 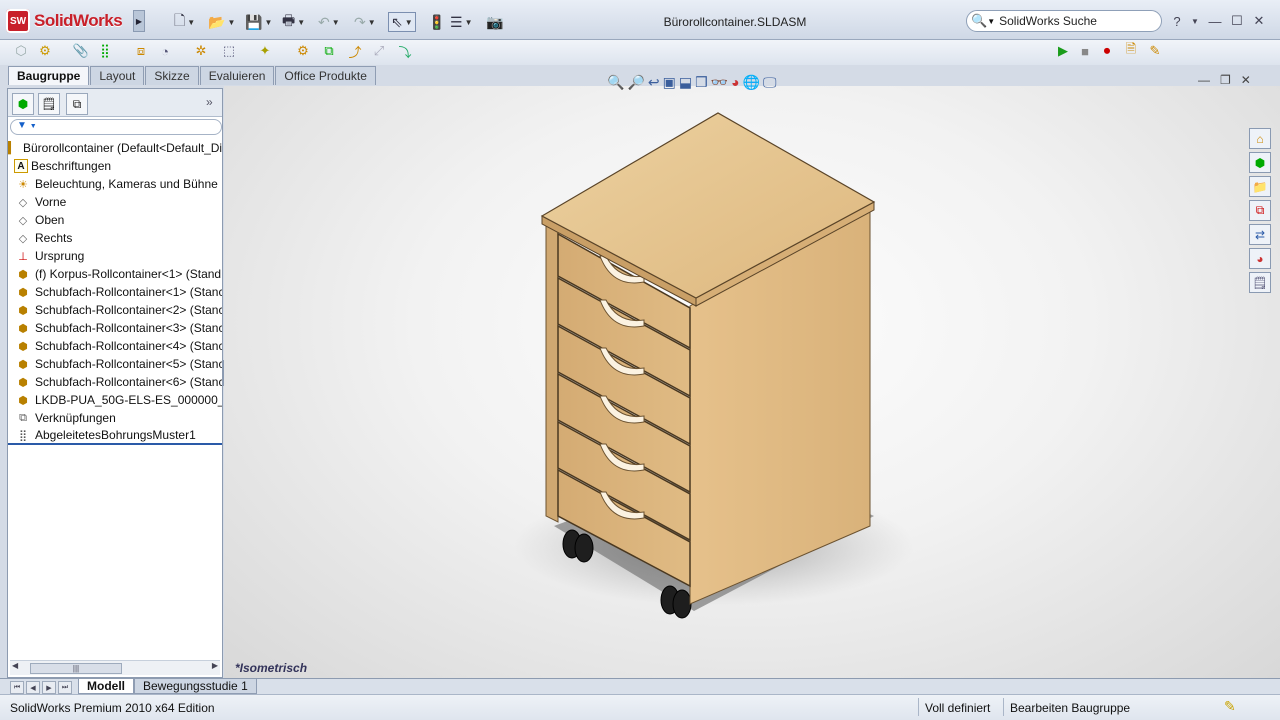 What do you see at coordinates (115, 292) in the screenshot?
I see `tree-item: ⬢ Schubfach-Rollcontainer<1> (Stanc` at bounding box center [115, 292].